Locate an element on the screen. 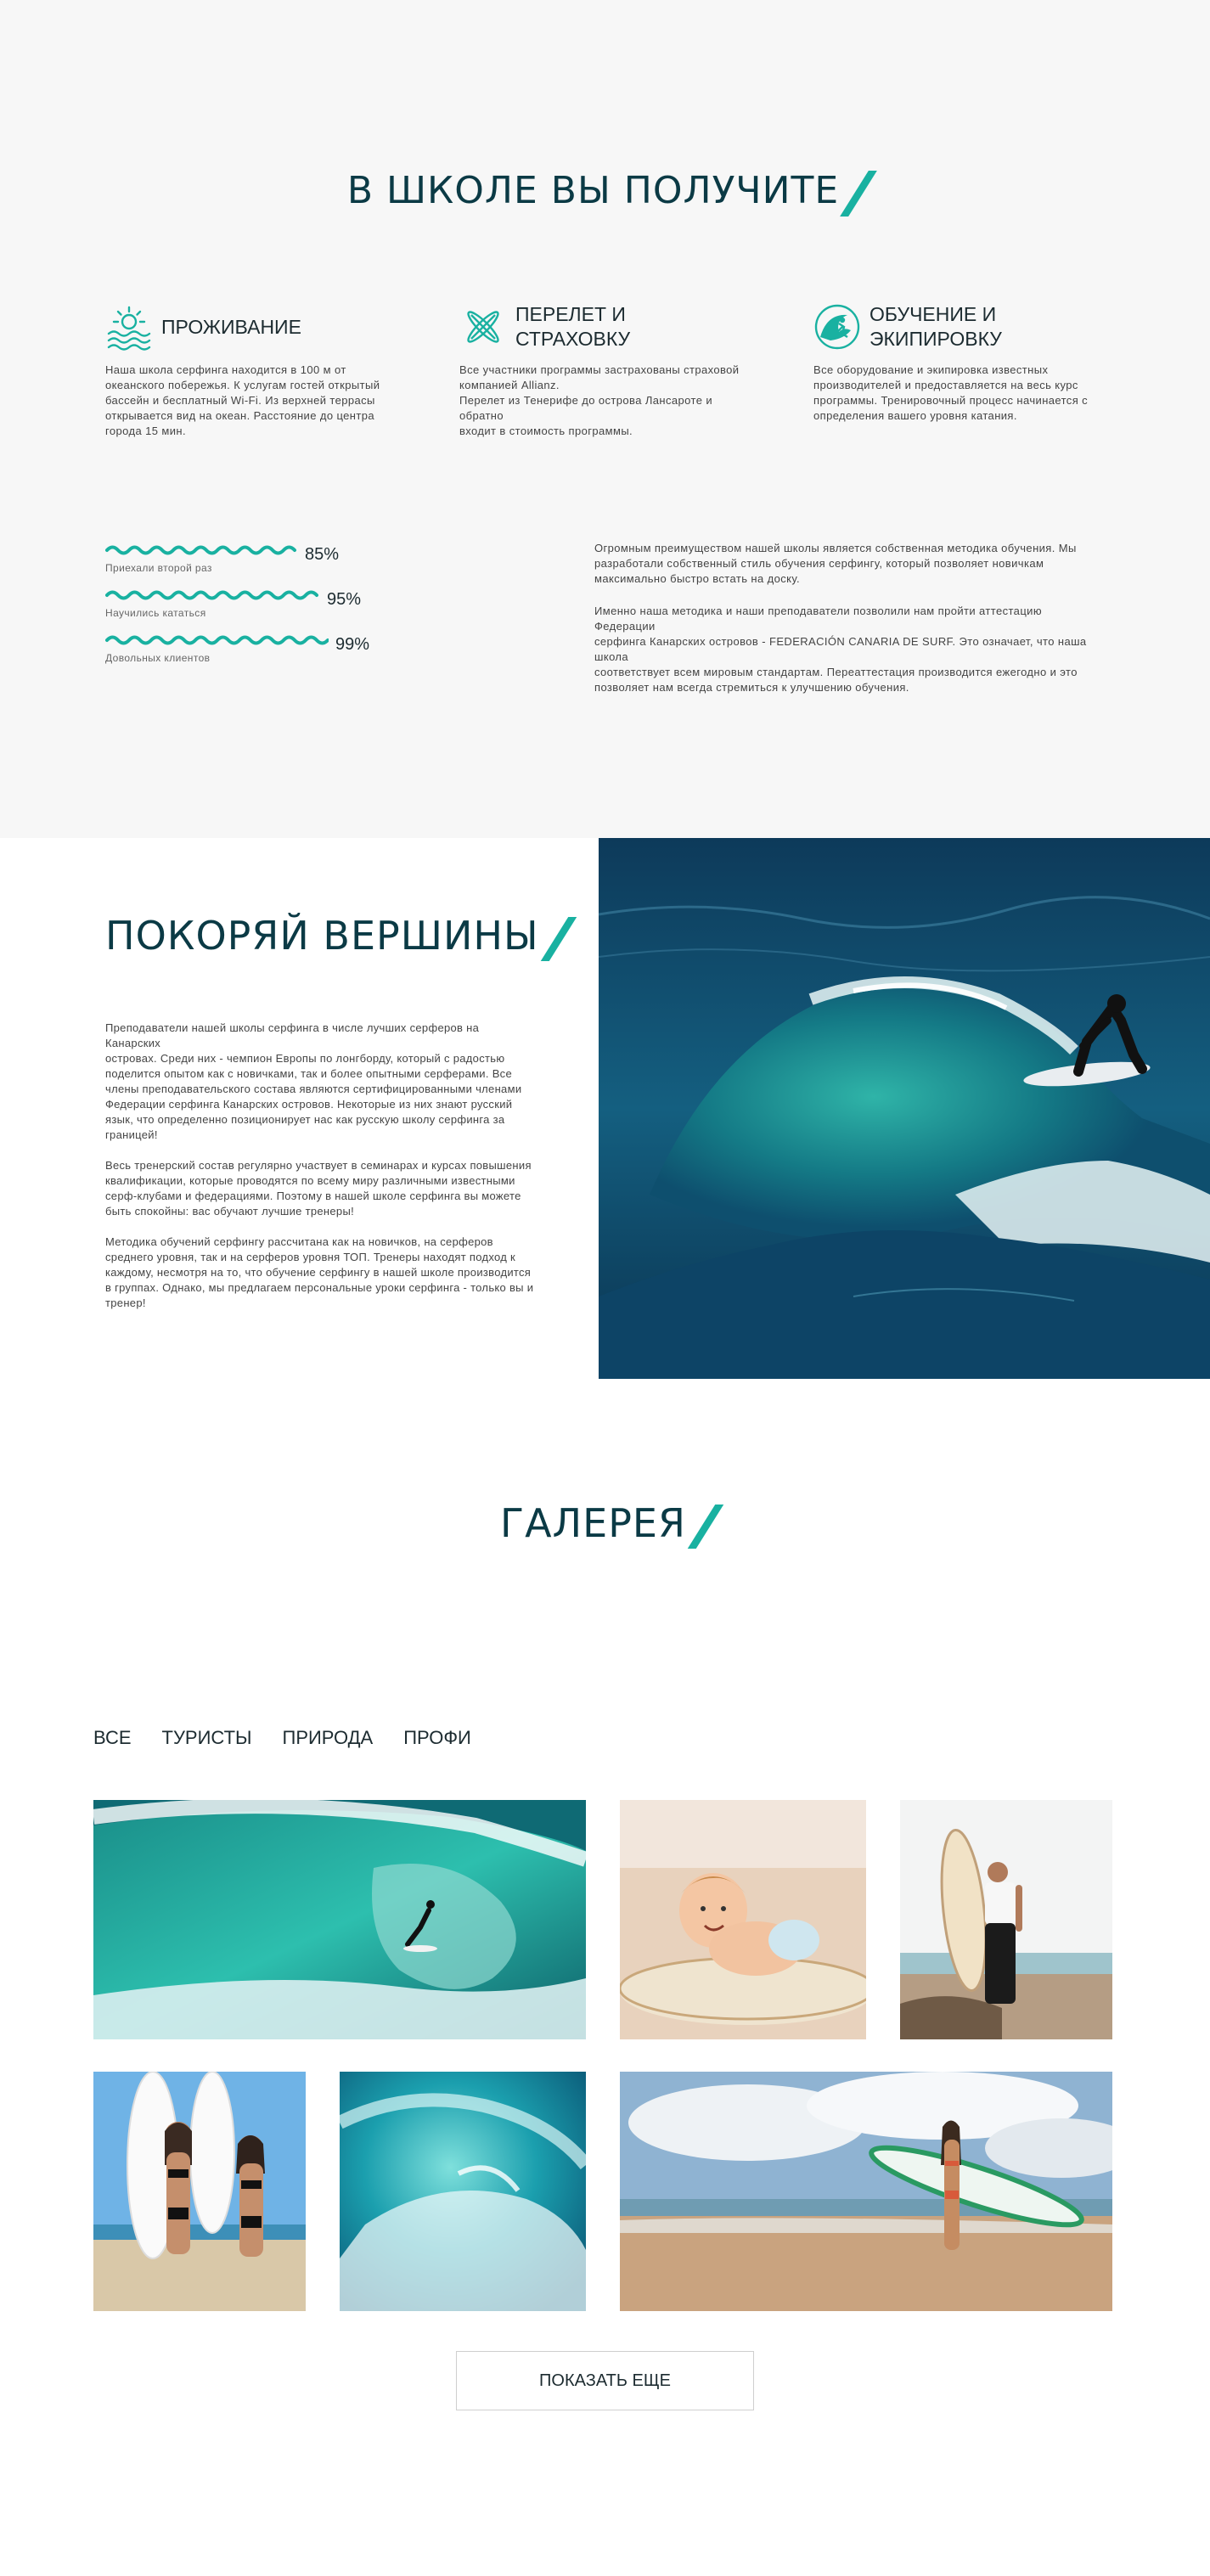 The width and height of the screenshot is (1210, 2576). gallery-photo-surfer-standing is located at coordinates (1006, 1919).